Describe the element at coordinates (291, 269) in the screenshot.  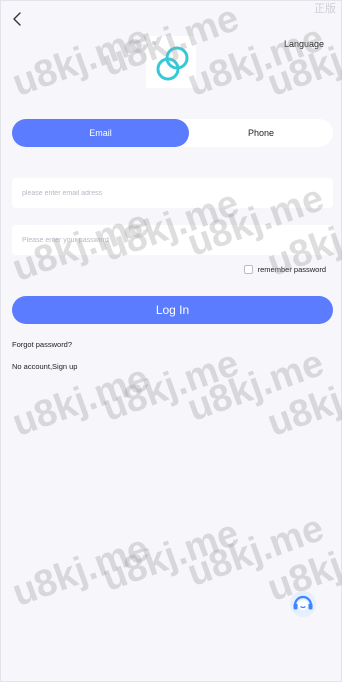
I see `remember-password-label: remember password` at that location.